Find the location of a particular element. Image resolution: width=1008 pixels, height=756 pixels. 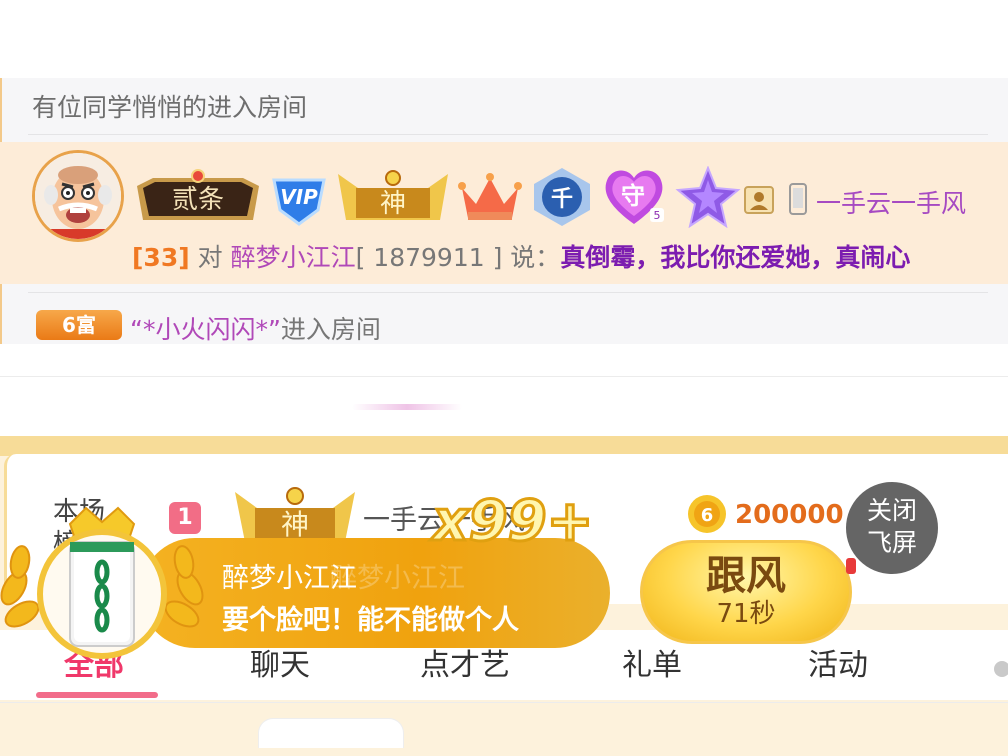

decorative-glow is located at coordinates (407, 407).